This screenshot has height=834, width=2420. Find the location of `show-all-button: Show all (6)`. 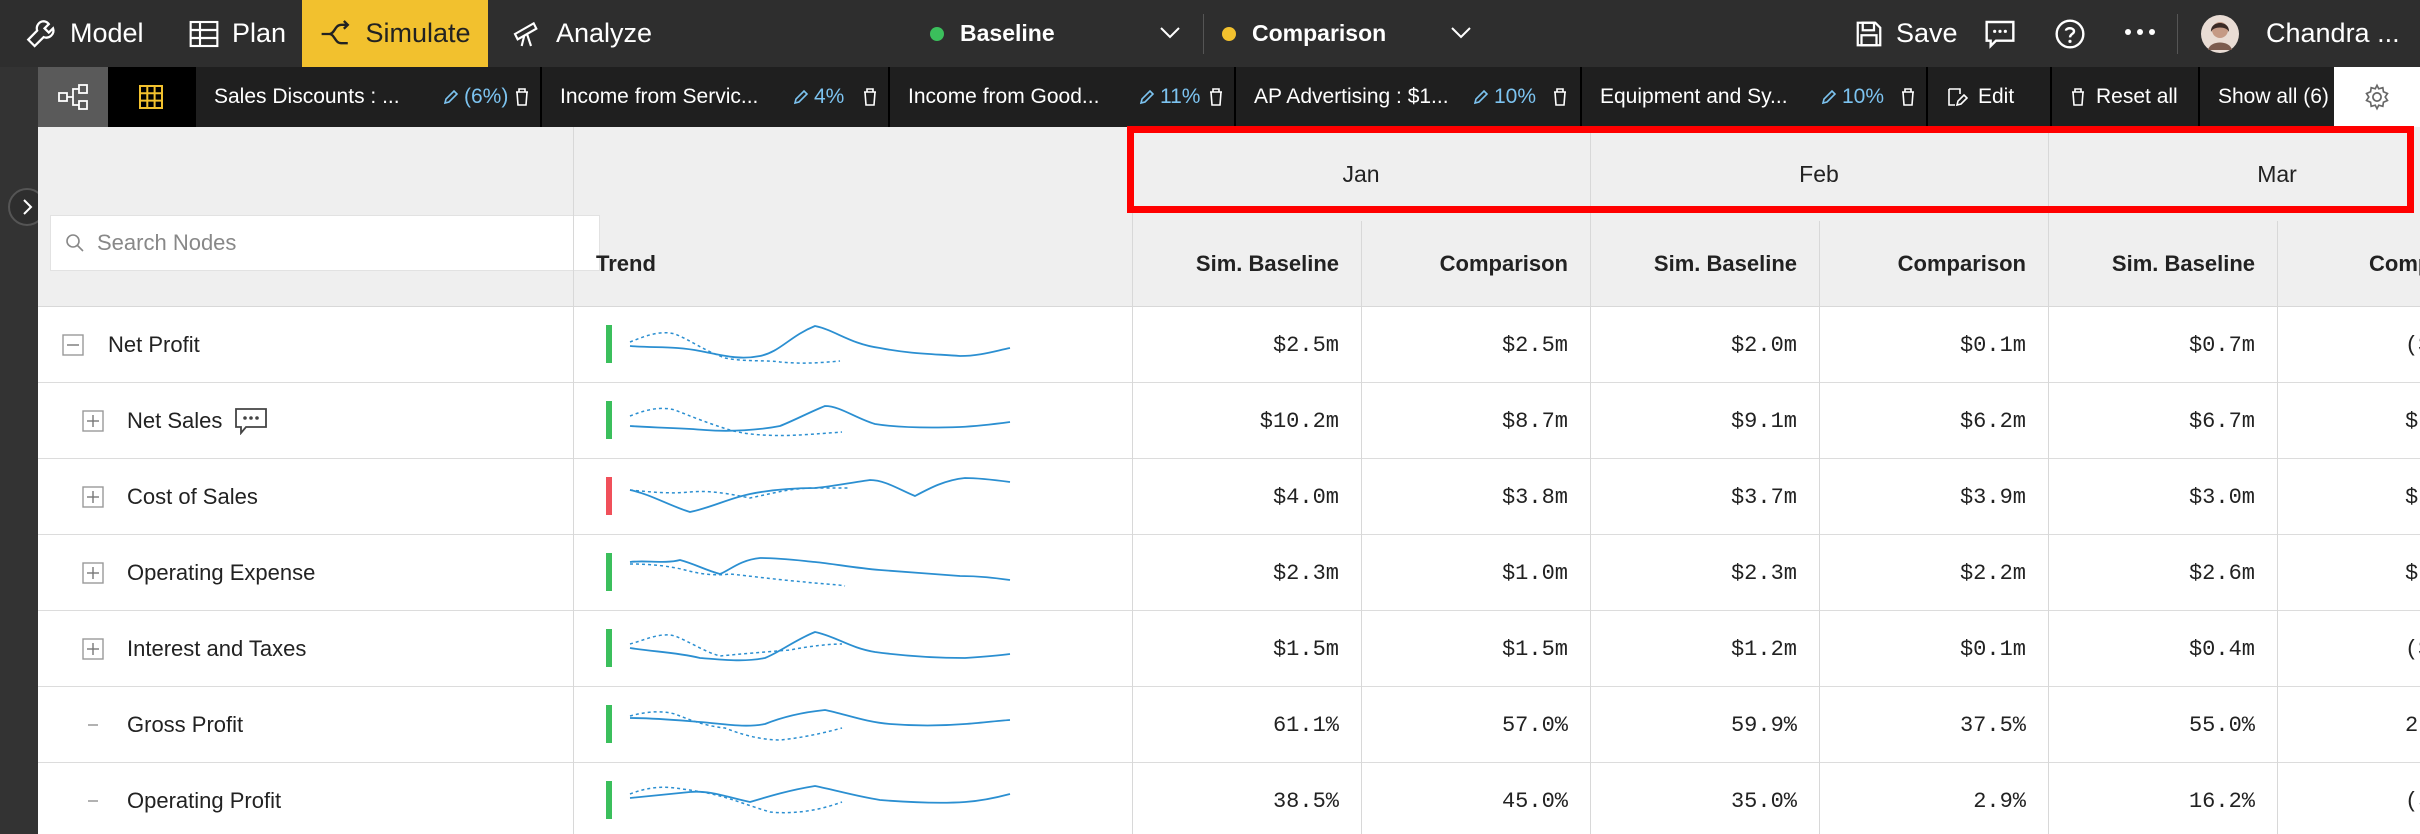

show-all-button: Show all (6) is located at coordinates (2266, 97).